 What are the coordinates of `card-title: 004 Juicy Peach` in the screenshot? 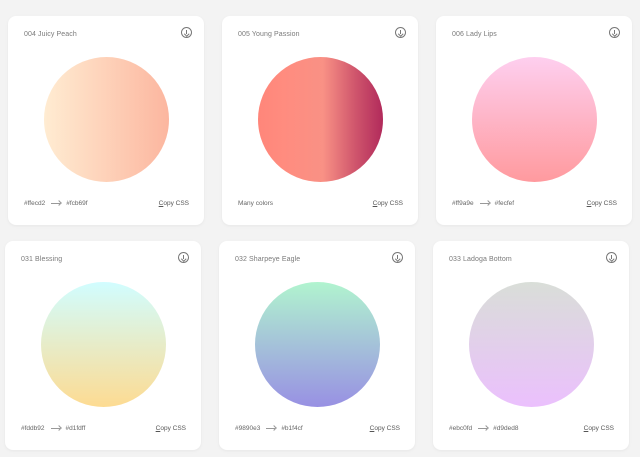 It's located at (50, 34).